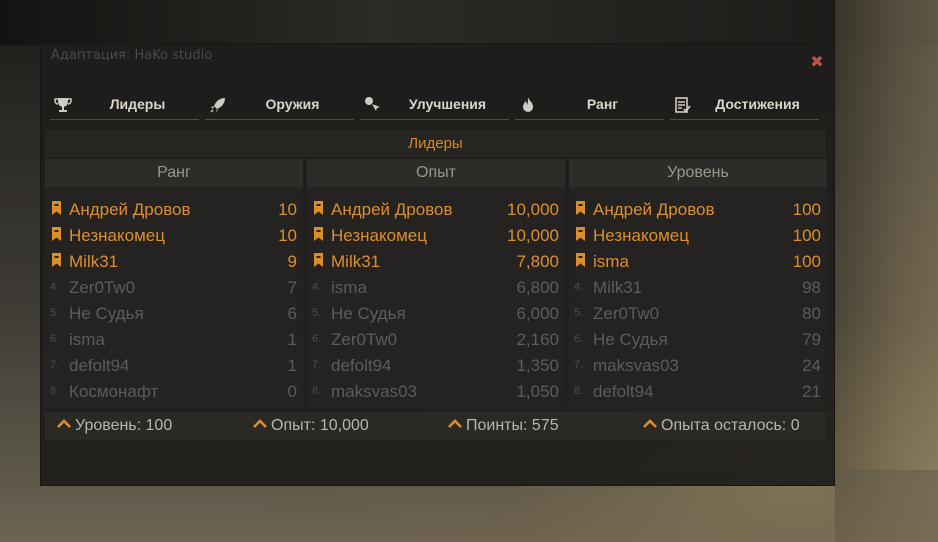 This screenshot has height=542, width=938. I want to click on tab-label: Улучшения, so click(447, 104).